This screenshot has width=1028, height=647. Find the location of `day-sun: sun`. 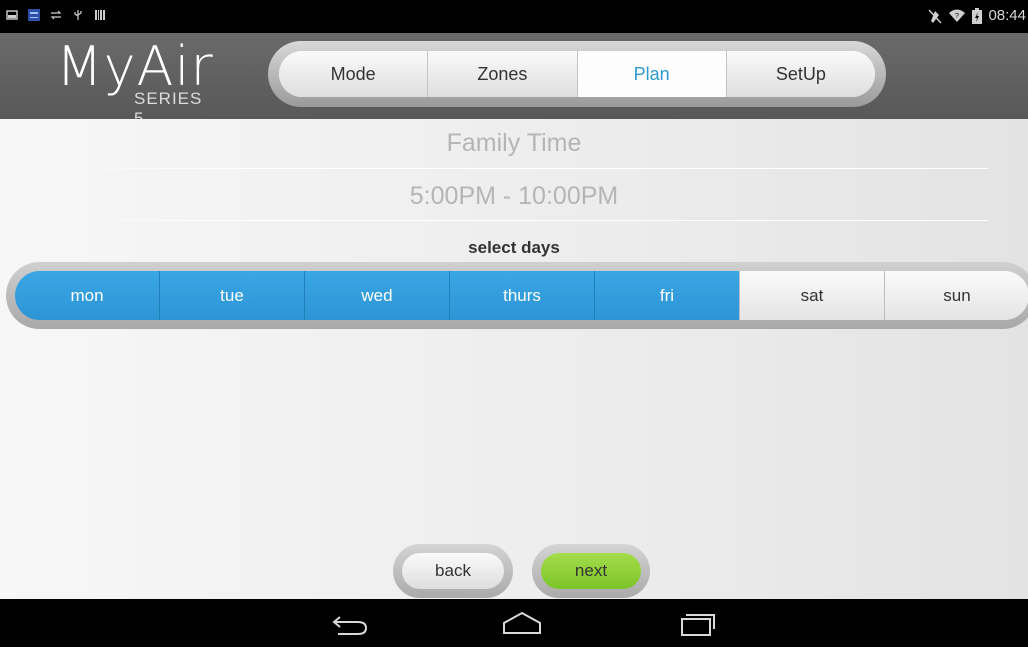

day-sun: sun is located at coordinates (956, 295).